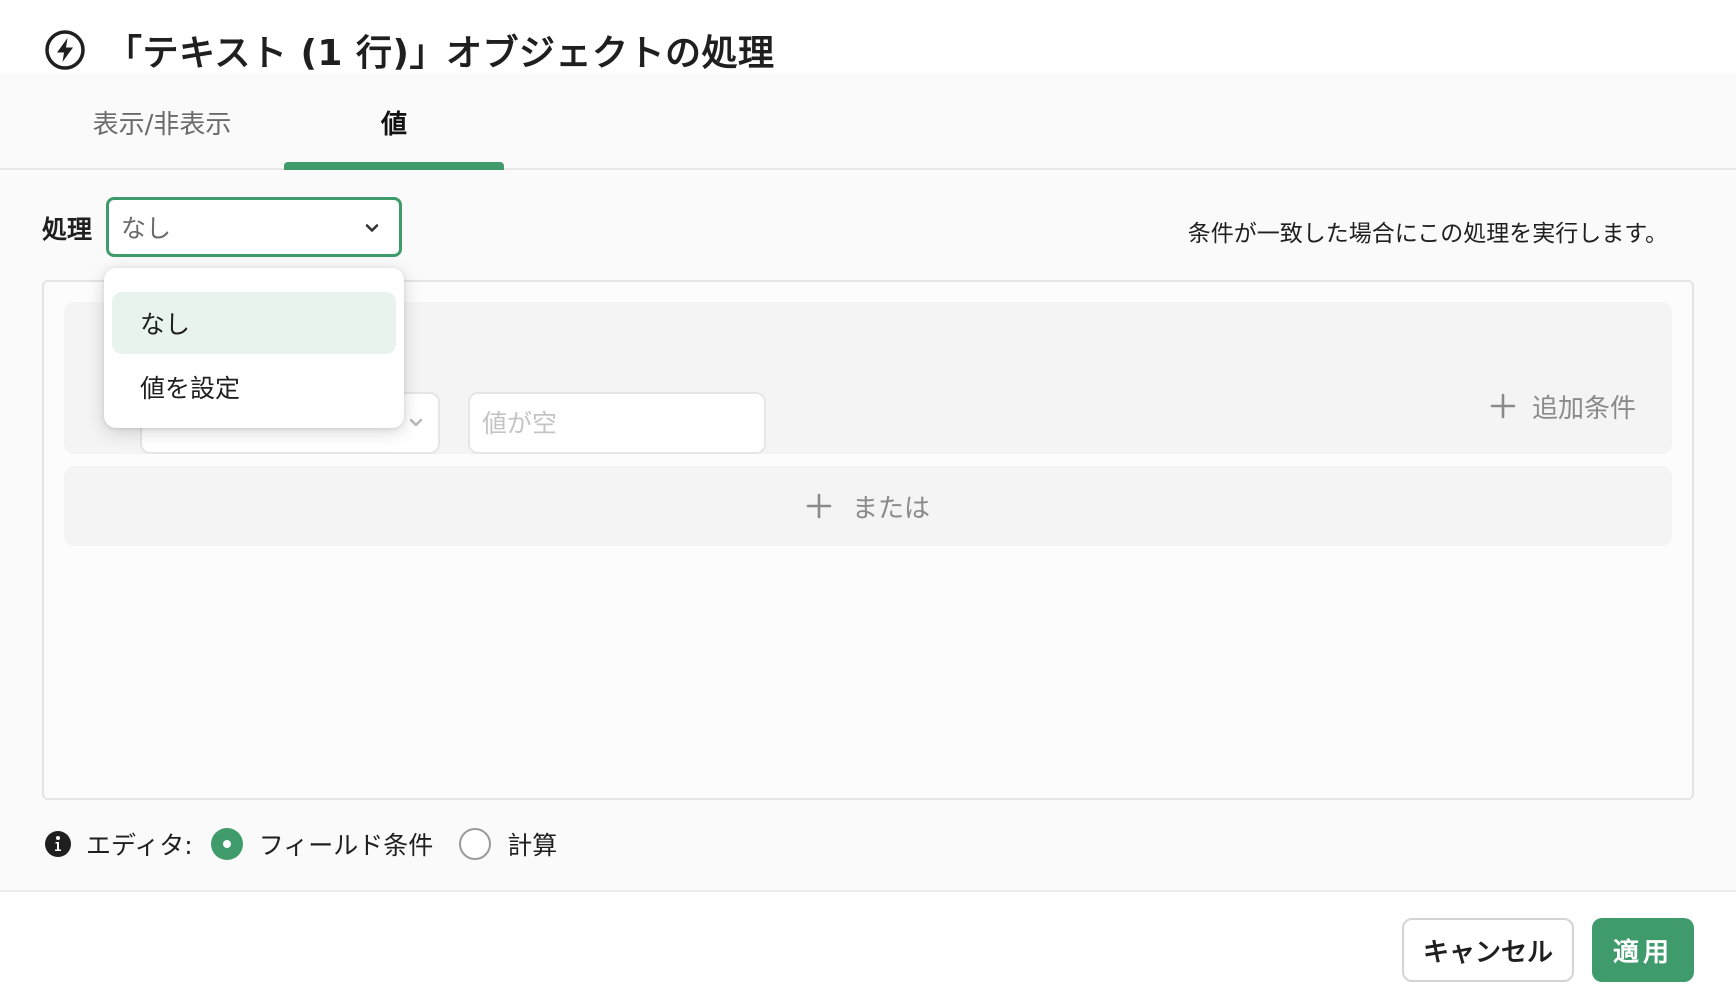 This screenshot has width=1736, height=1000. Describe the element at coordinates (346, 844) in the screenshot. I see `radio-label-field-conditions: フィールド条件` at that location.